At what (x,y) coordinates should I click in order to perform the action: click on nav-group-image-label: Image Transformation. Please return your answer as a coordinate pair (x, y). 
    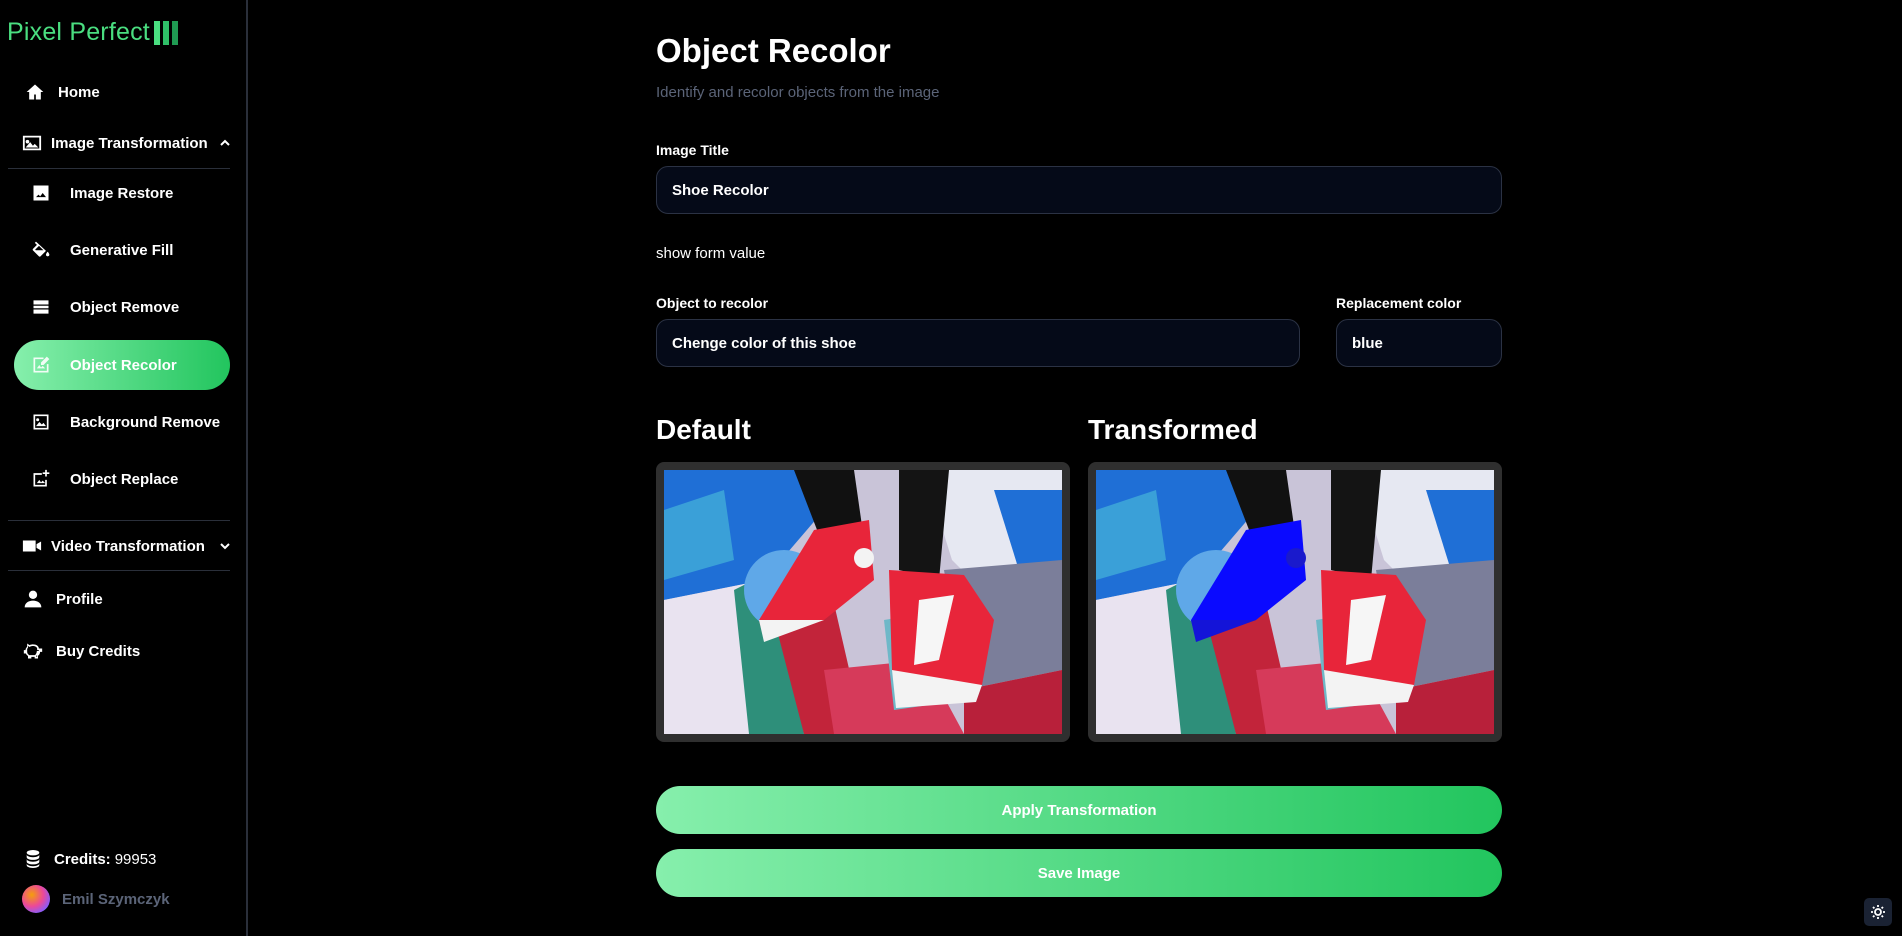
    Looking at the image, I should click on (129, 143).